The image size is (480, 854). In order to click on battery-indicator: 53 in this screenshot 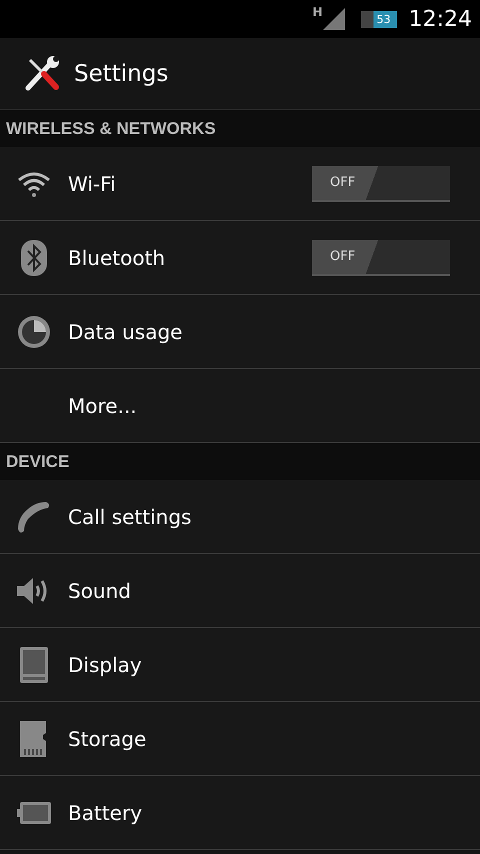, I will do `click(378, 19)`.